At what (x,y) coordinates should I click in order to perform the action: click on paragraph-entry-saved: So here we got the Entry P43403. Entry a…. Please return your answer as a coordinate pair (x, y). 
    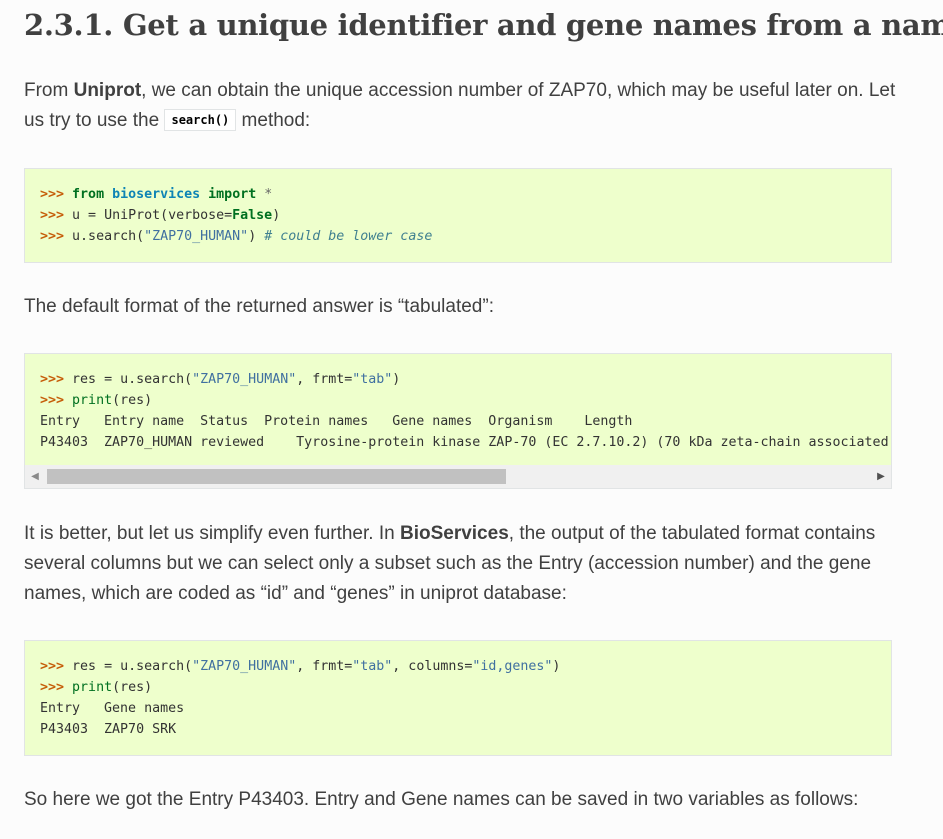
    Looking at the image, I should click on (441, 799).